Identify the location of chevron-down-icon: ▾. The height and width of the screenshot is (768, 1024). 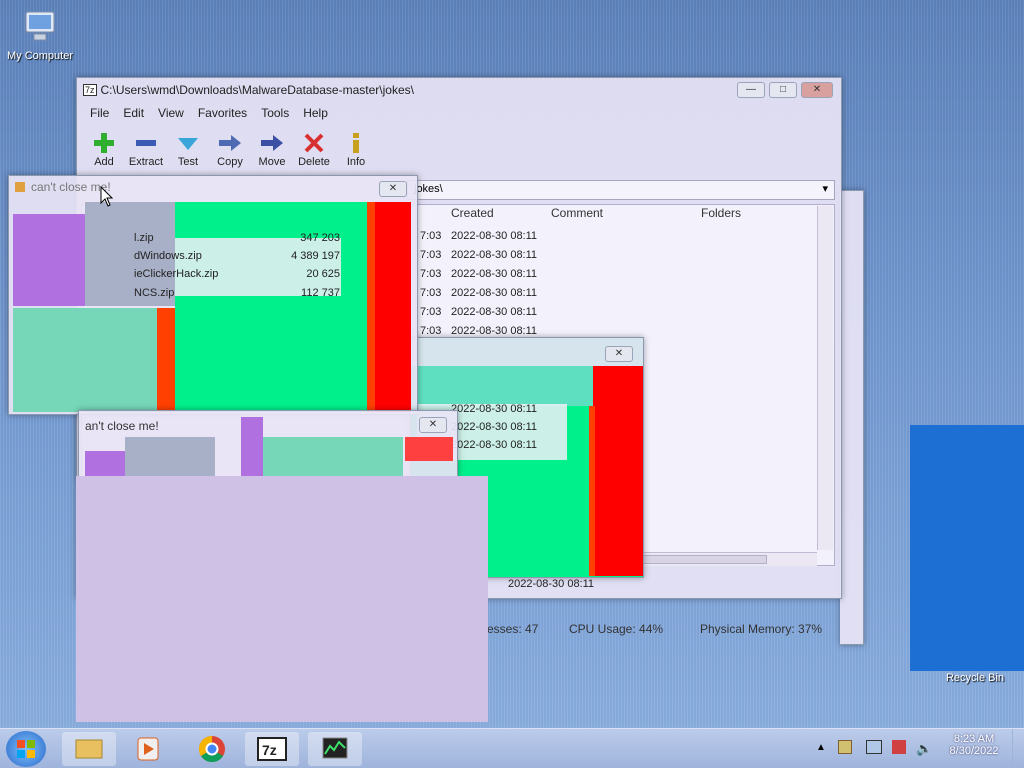
(825, 188).